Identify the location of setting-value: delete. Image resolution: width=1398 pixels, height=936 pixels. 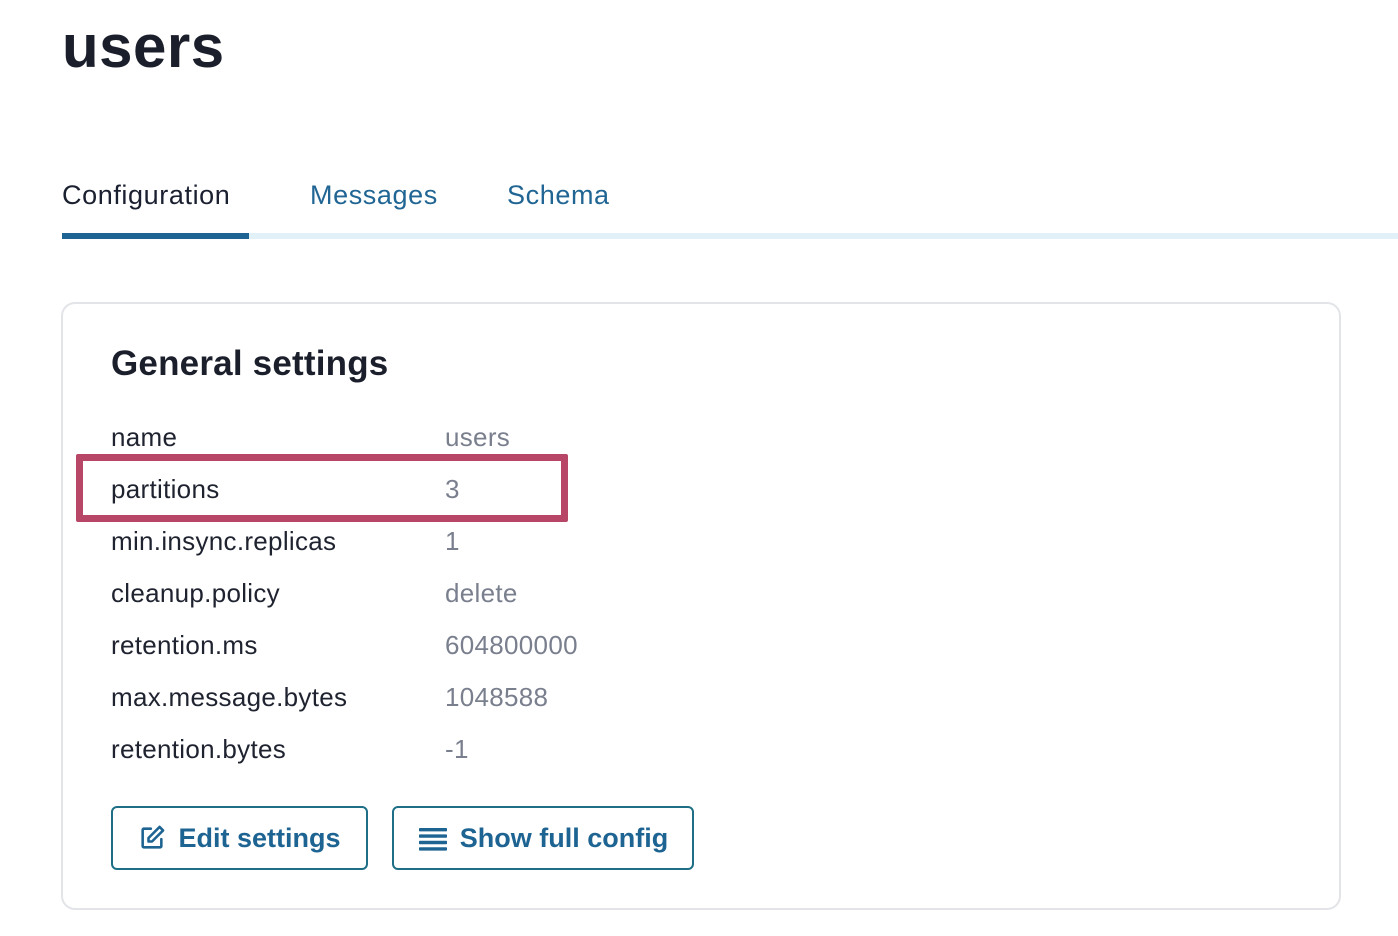
(481, 593).